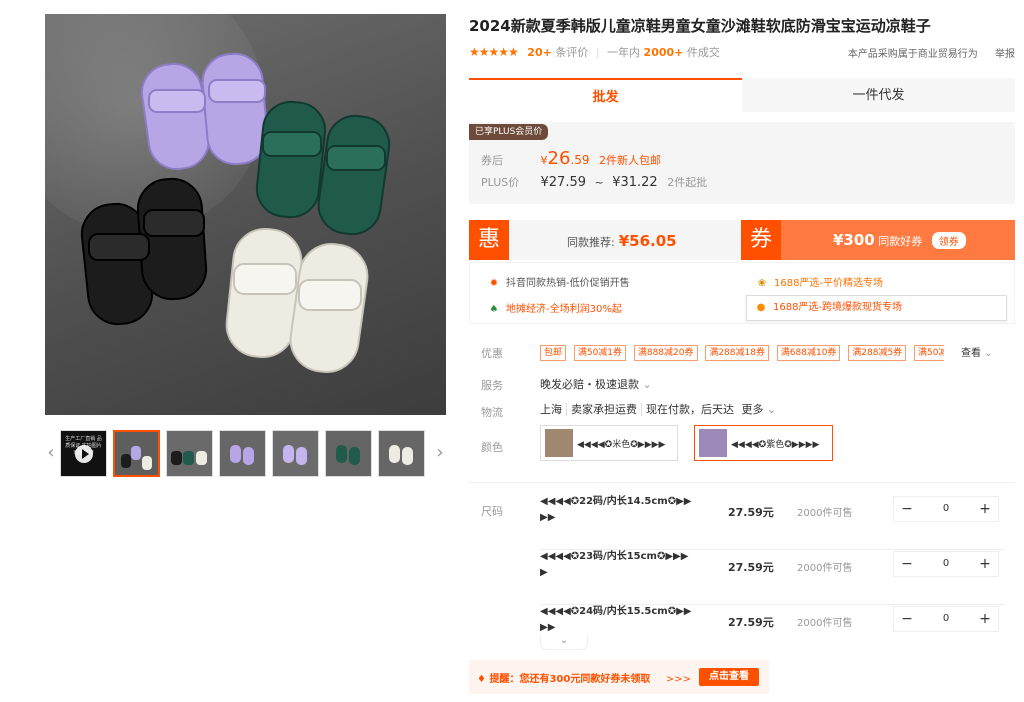 The image size is (1024, 702). What do you see at coordinates (494, 52) in the screenshot?
I see `rating-stars-icon: ★★★★★` at bounding box center [494, 52].